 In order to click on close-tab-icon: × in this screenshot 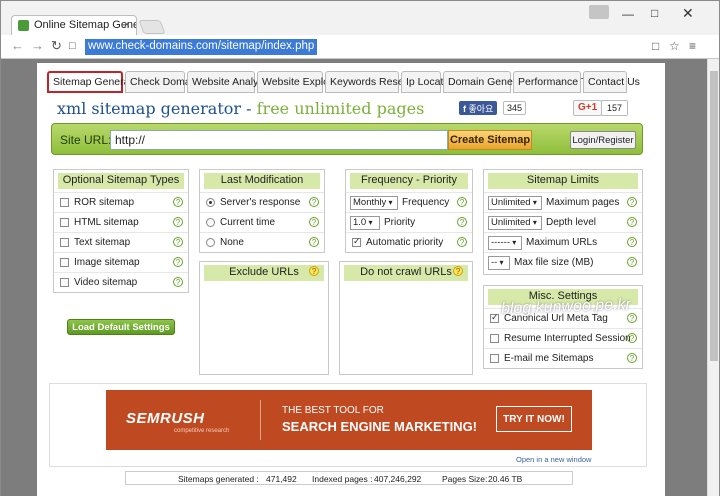, I will do `click(127, 25)`.